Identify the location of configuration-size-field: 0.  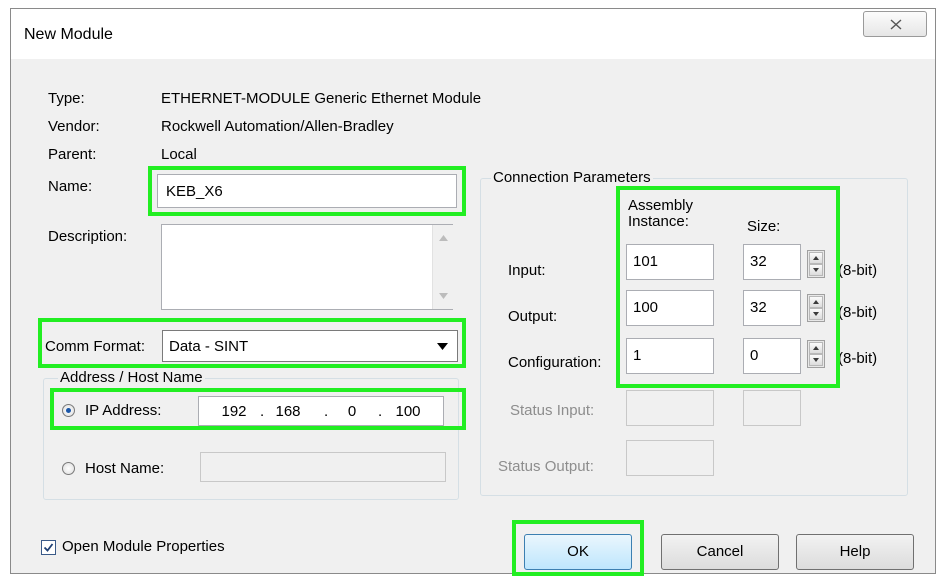
(772, 356).